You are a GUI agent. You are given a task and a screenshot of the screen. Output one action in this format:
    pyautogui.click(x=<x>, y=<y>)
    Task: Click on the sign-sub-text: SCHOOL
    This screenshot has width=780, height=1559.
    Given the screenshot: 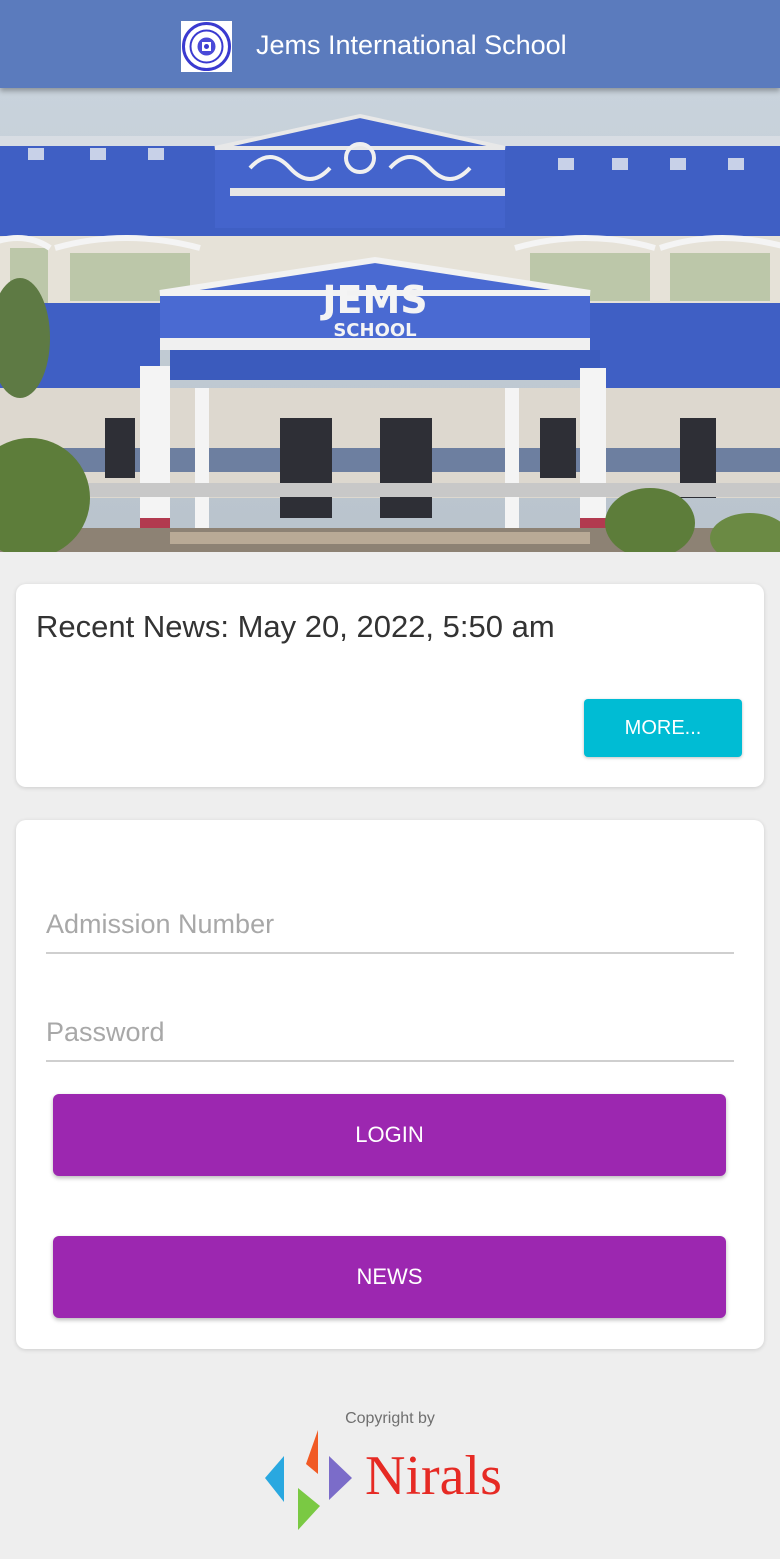 What is the action you would take?
    pyautogui.click(x=374, y=330)
    